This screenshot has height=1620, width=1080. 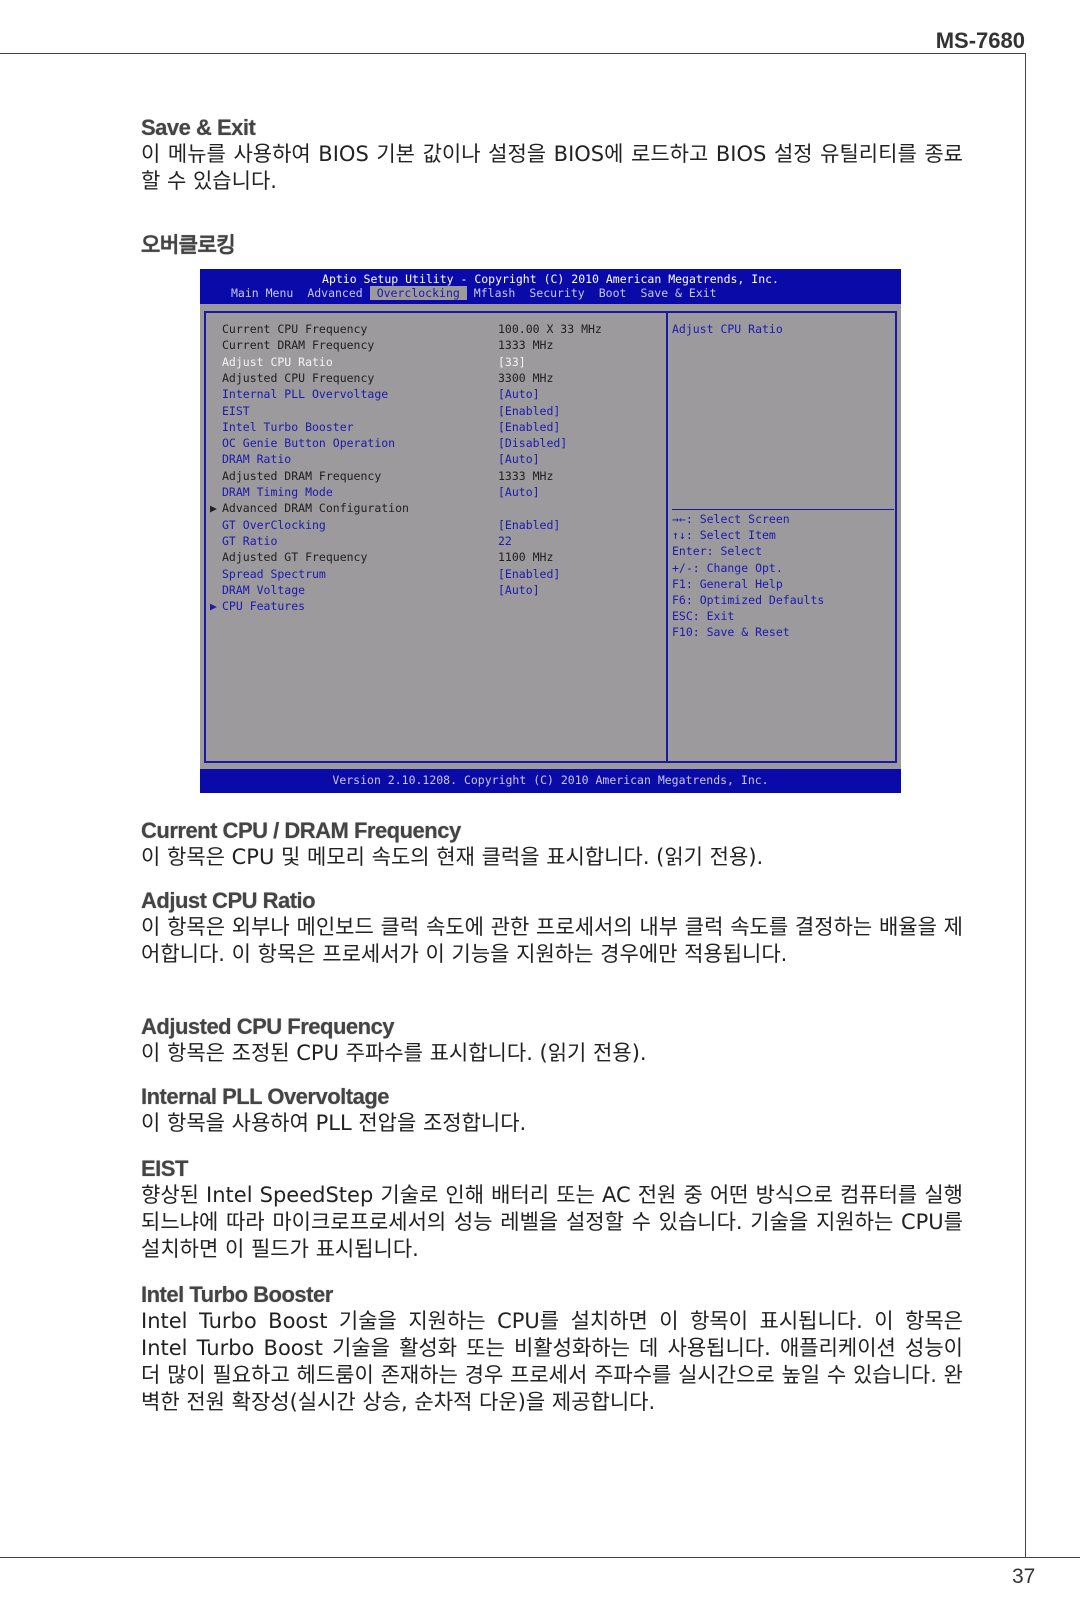 I want to click on bios-item: DRAM Ratio [Auto], so click(x=381, y=460).